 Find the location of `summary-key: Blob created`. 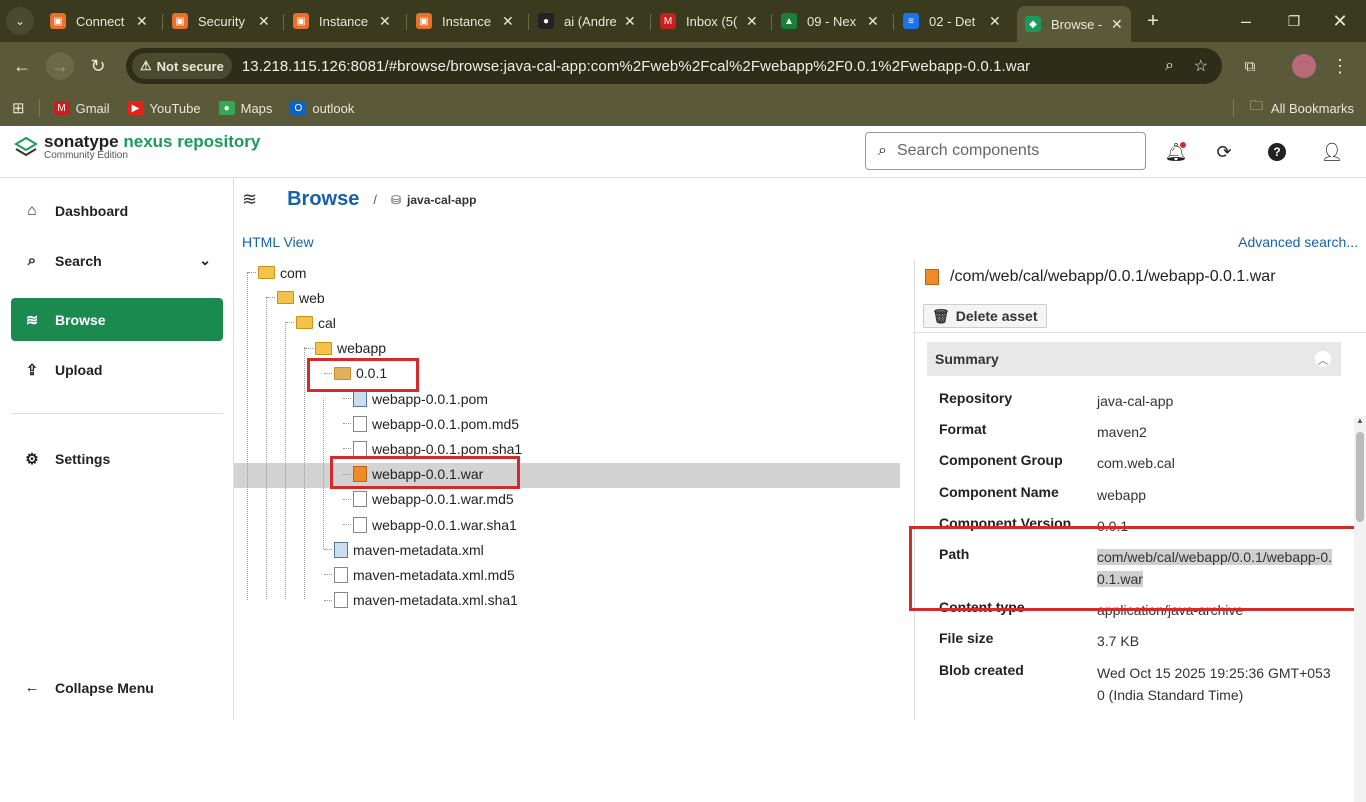

summary-key: Blob created is located at coordinates (981, 670).